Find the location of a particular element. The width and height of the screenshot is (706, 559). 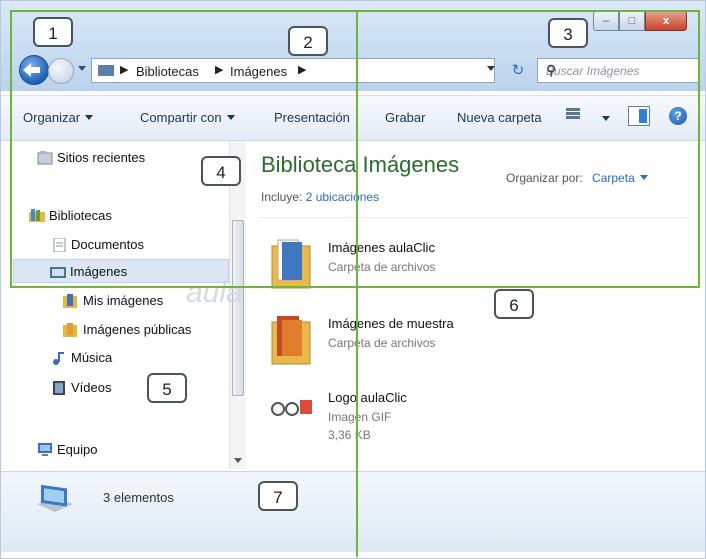

images-library-icon is located at coordinates (58, 272).